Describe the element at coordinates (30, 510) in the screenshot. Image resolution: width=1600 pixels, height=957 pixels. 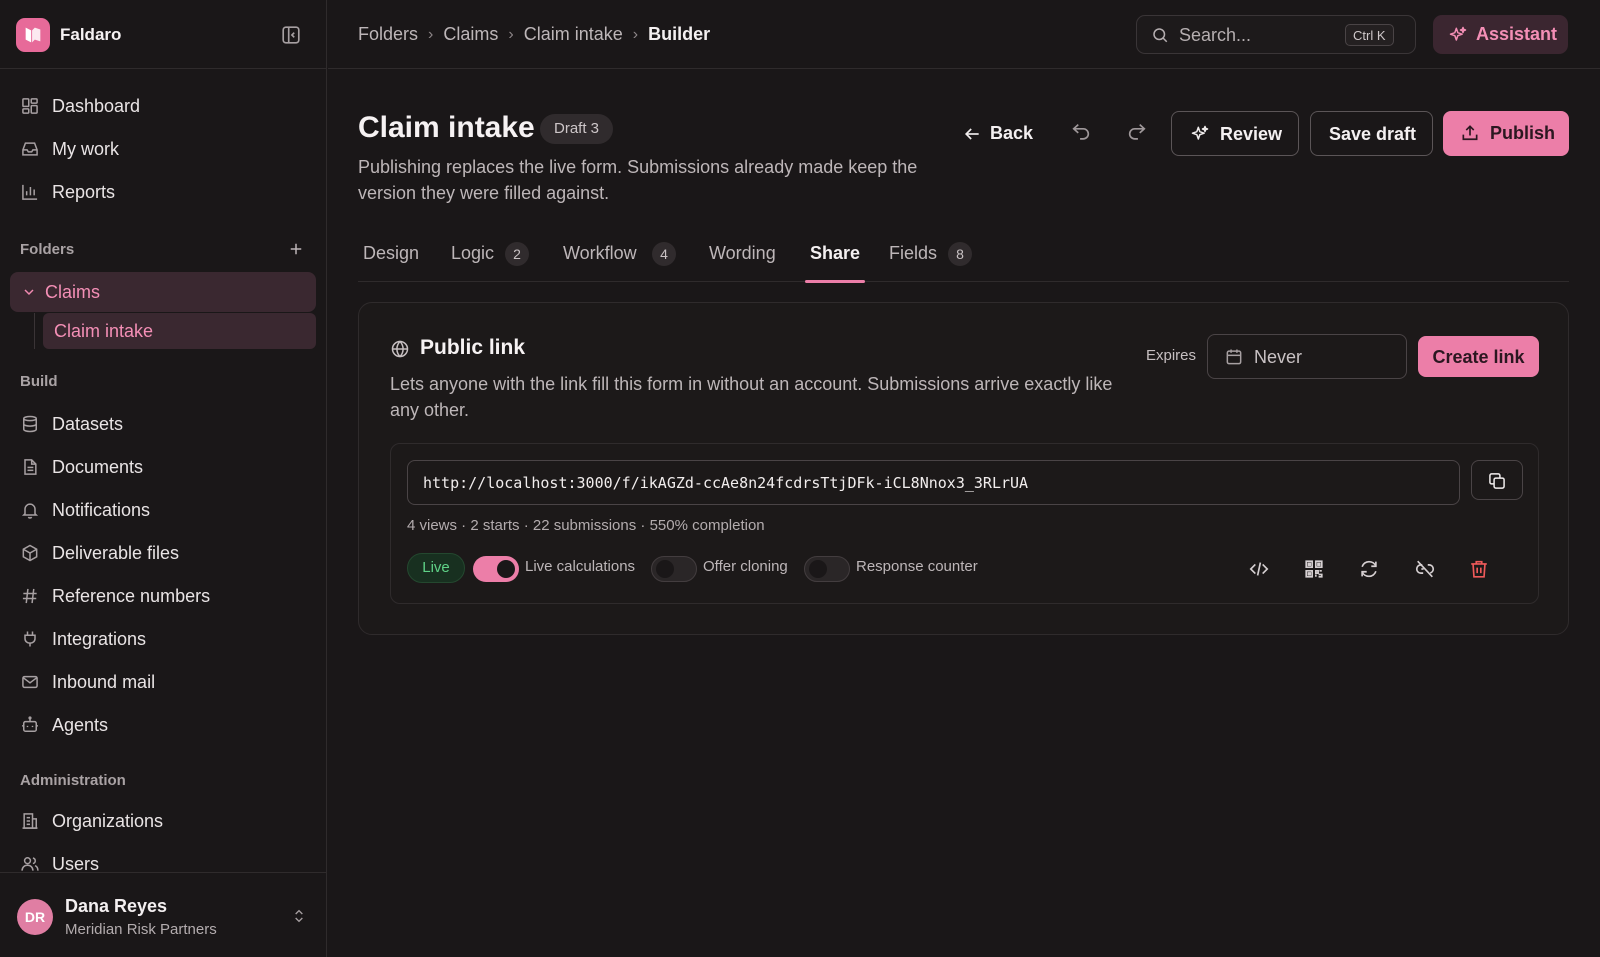
I see `bell-icon` at that location.